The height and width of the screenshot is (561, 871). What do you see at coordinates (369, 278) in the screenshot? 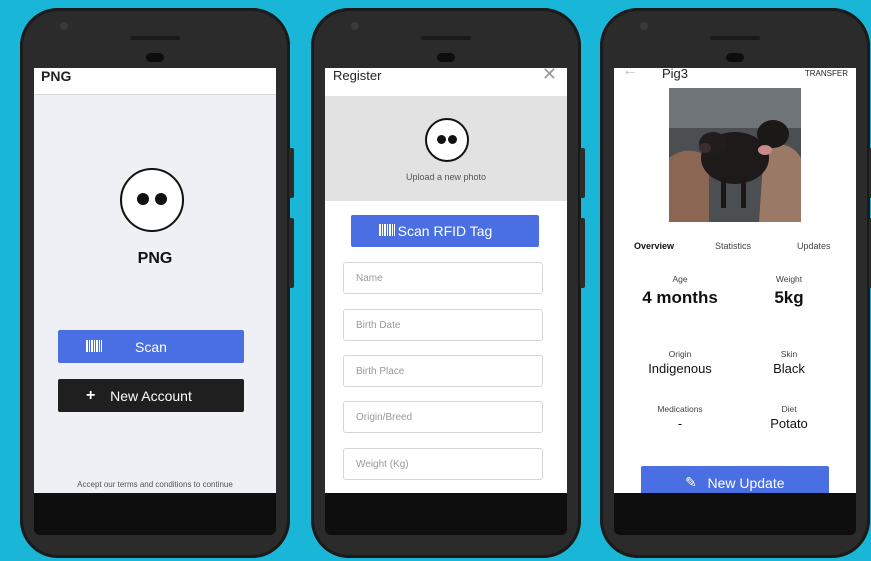
I see `name-placeholder: Name` at bounding box center [369, 278].